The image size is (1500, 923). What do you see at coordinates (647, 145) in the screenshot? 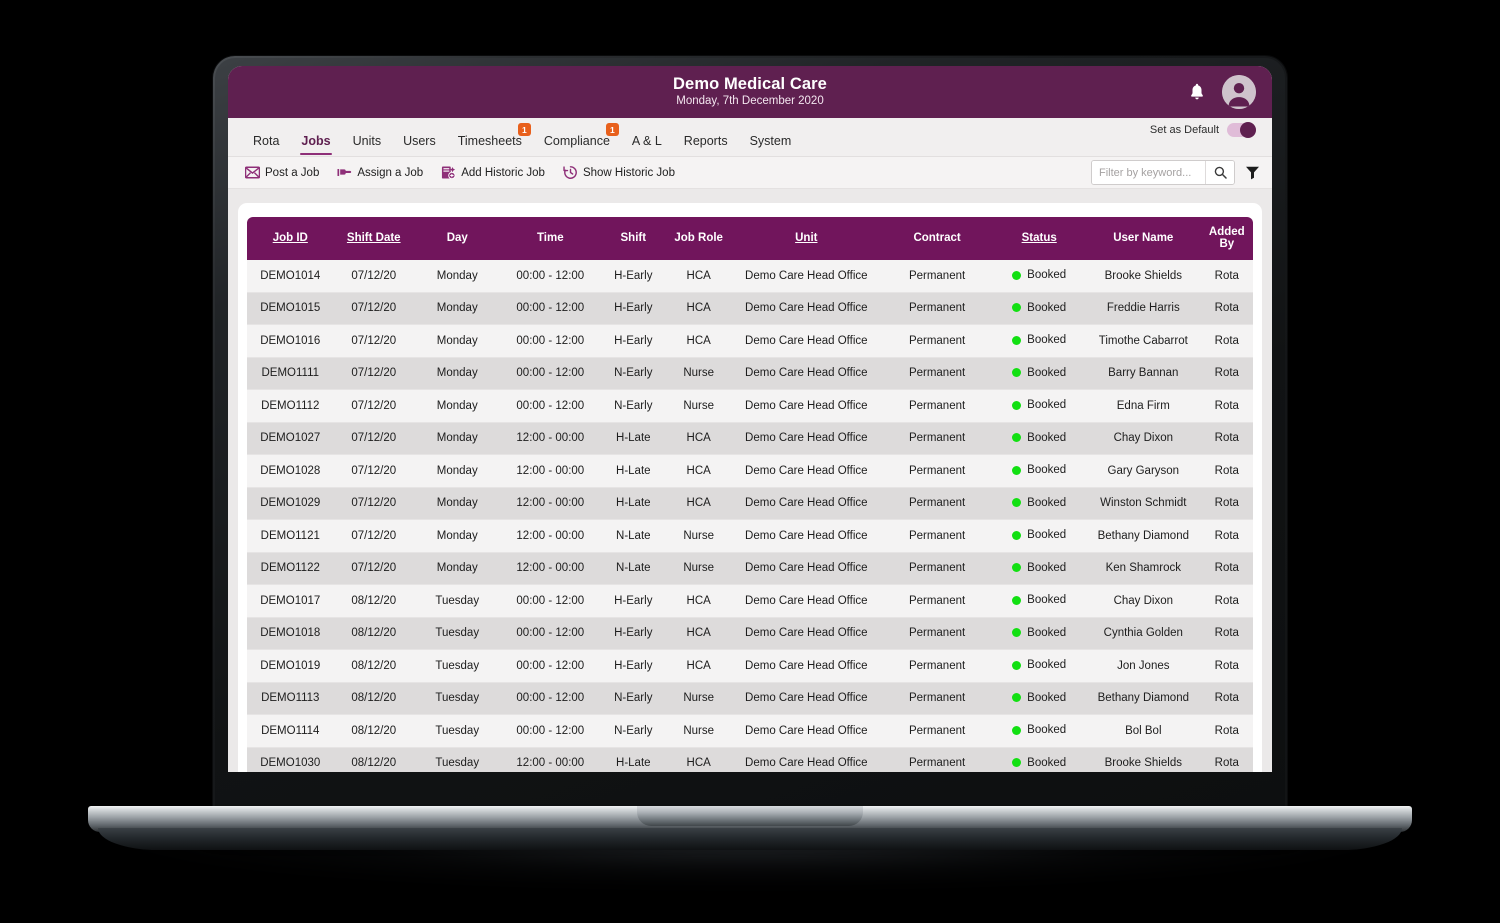
I see `nav-item-a-and-l: A & L` at bounding box center [647, 145].